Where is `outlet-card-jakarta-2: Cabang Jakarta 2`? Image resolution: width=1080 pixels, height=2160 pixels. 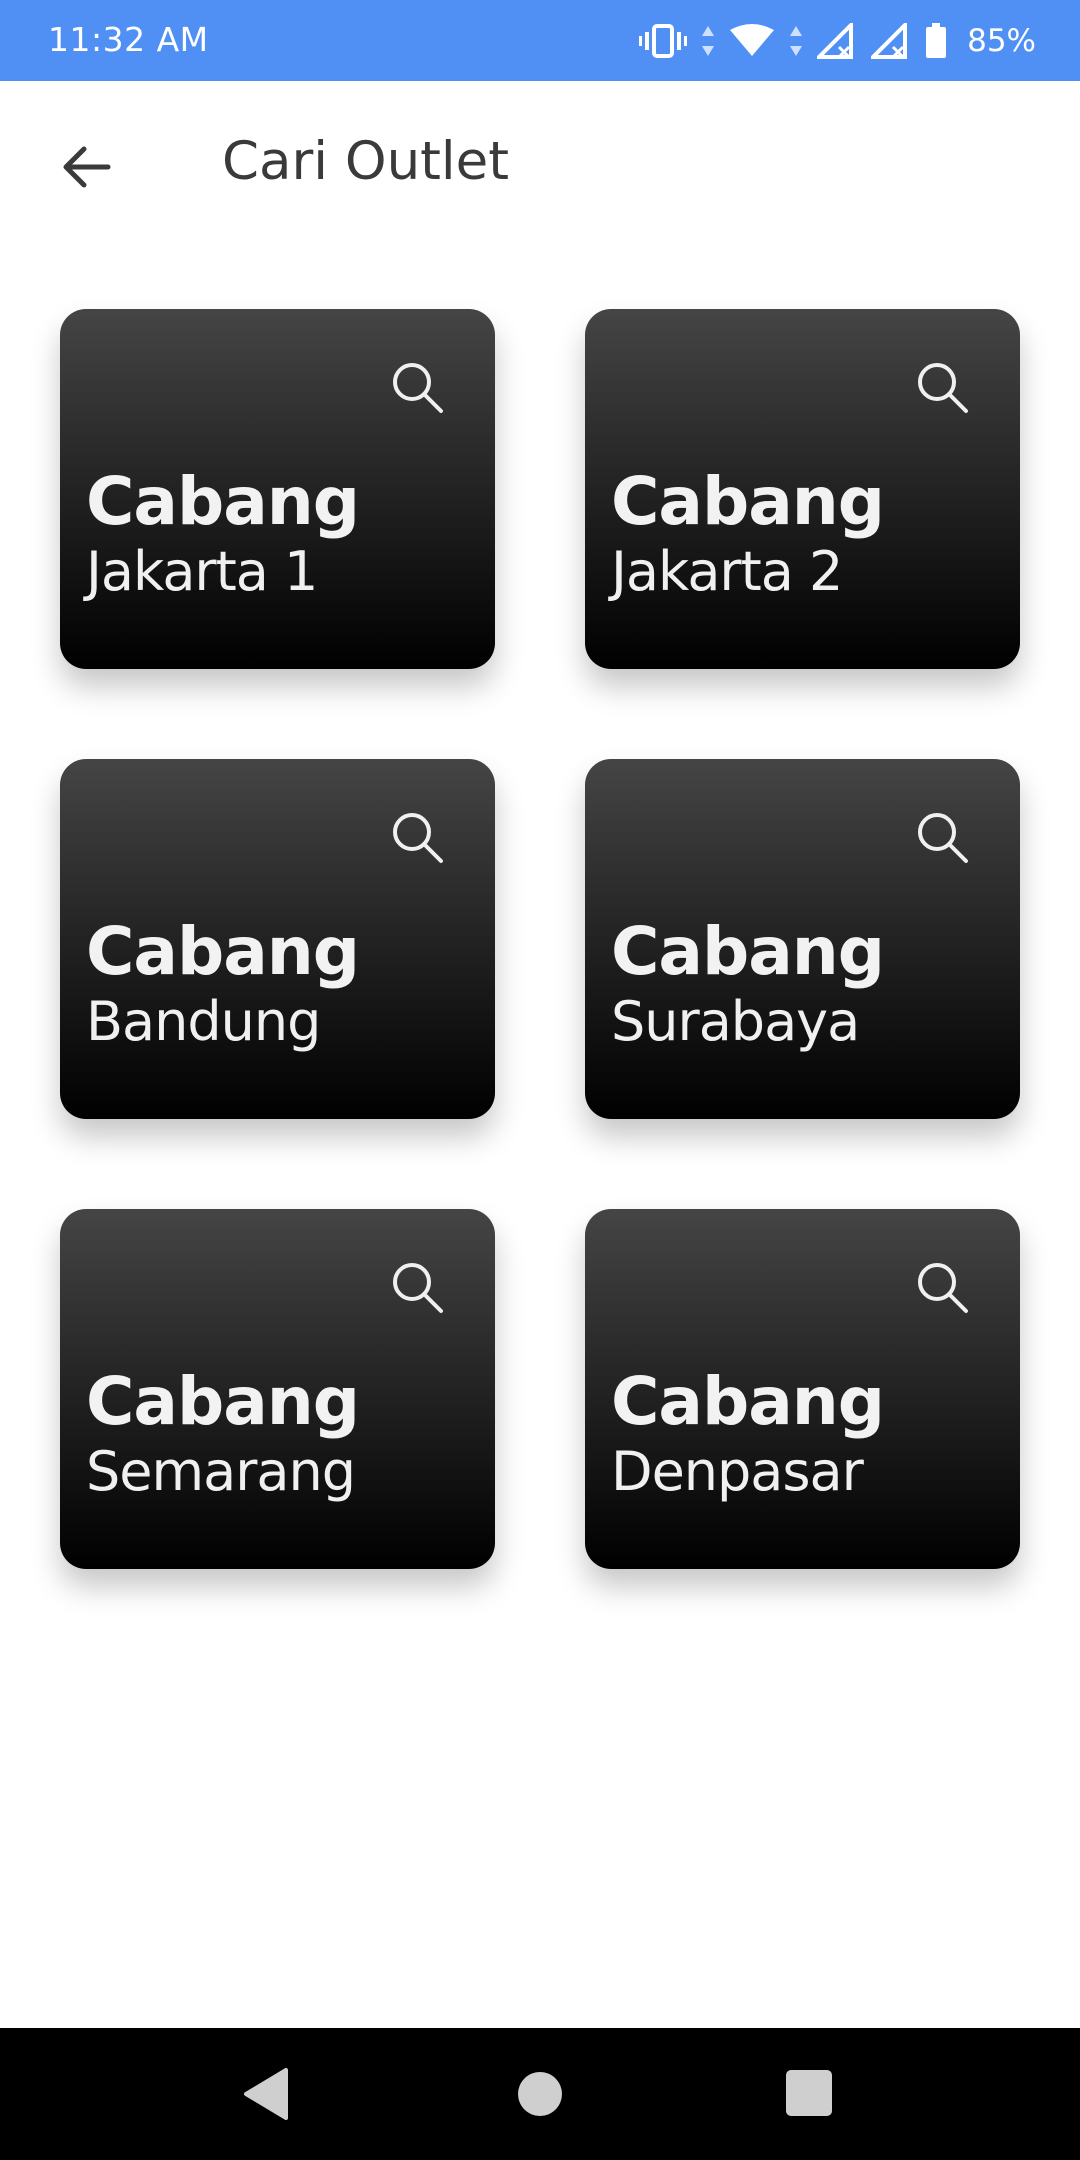 outlet-card-jakarta-2: Cabang Jakarta 2 is located at coordinates (802, 489).